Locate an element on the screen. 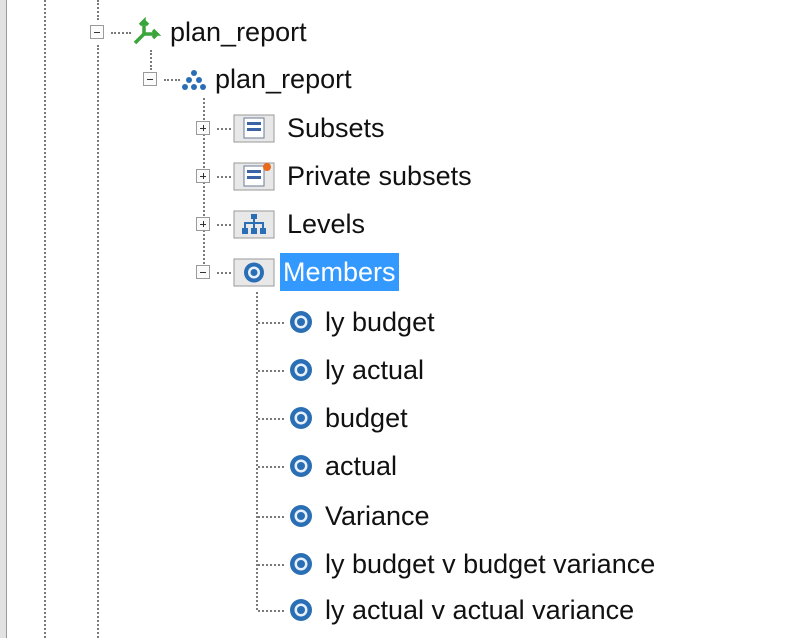 The image size is (793, 638). member-label: ly actual v actual variance is located at coordinates (480, 610).